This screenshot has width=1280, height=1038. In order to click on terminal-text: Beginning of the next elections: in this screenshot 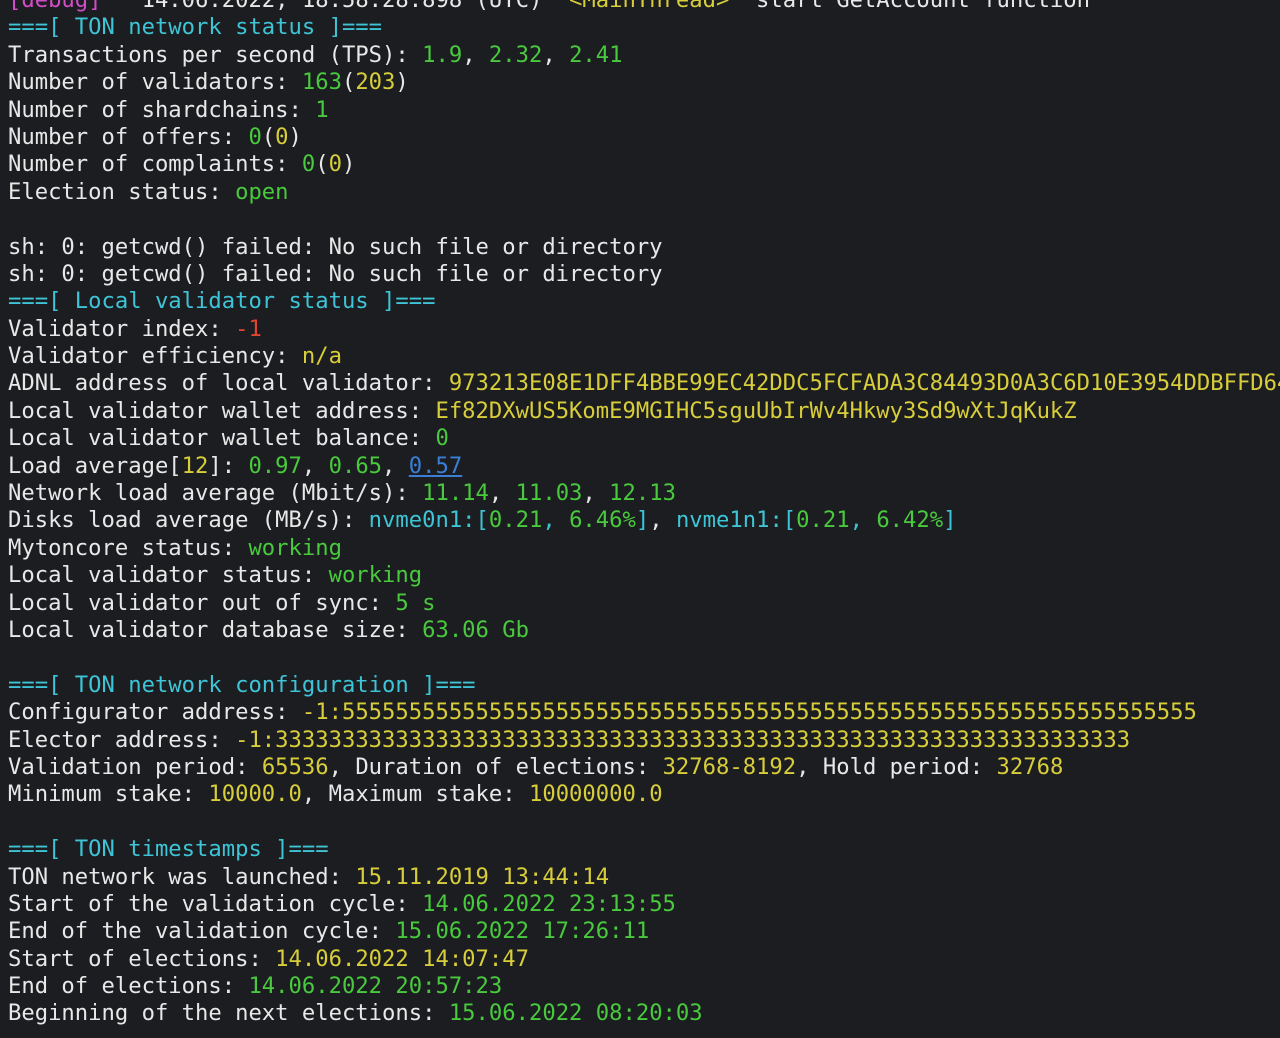, I will do `click(228, 1013)`.